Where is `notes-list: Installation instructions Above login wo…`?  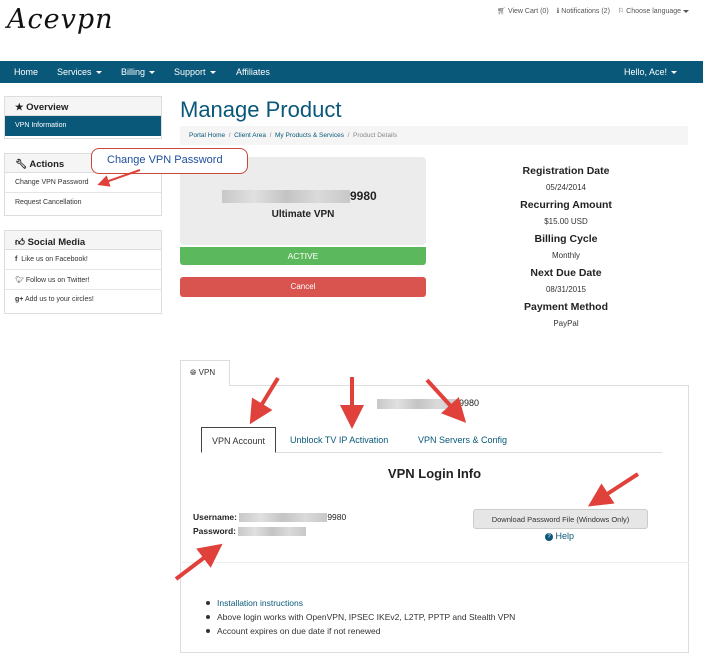
notes-list: Installation instructions Above login wo… is located at coordinates (360, 617).